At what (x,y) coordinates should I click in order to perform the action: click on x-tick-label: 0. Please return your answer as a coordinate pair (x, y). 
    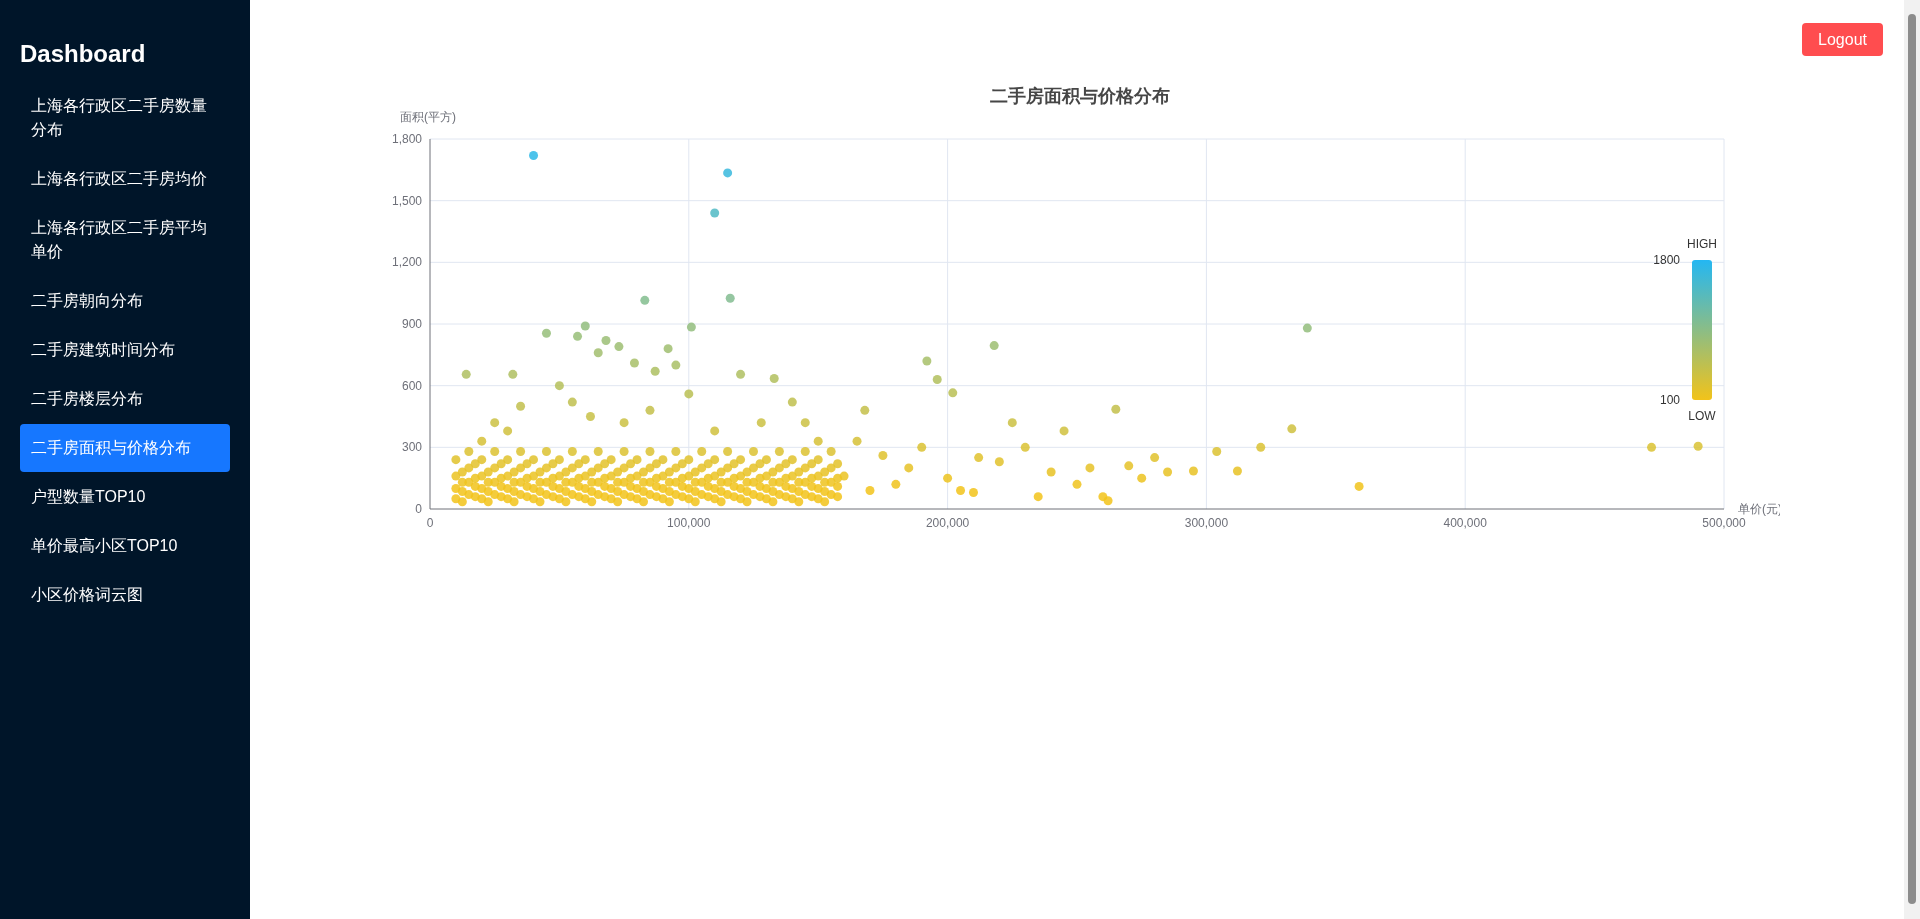
    Looking at the image, I should click on (430, 523).